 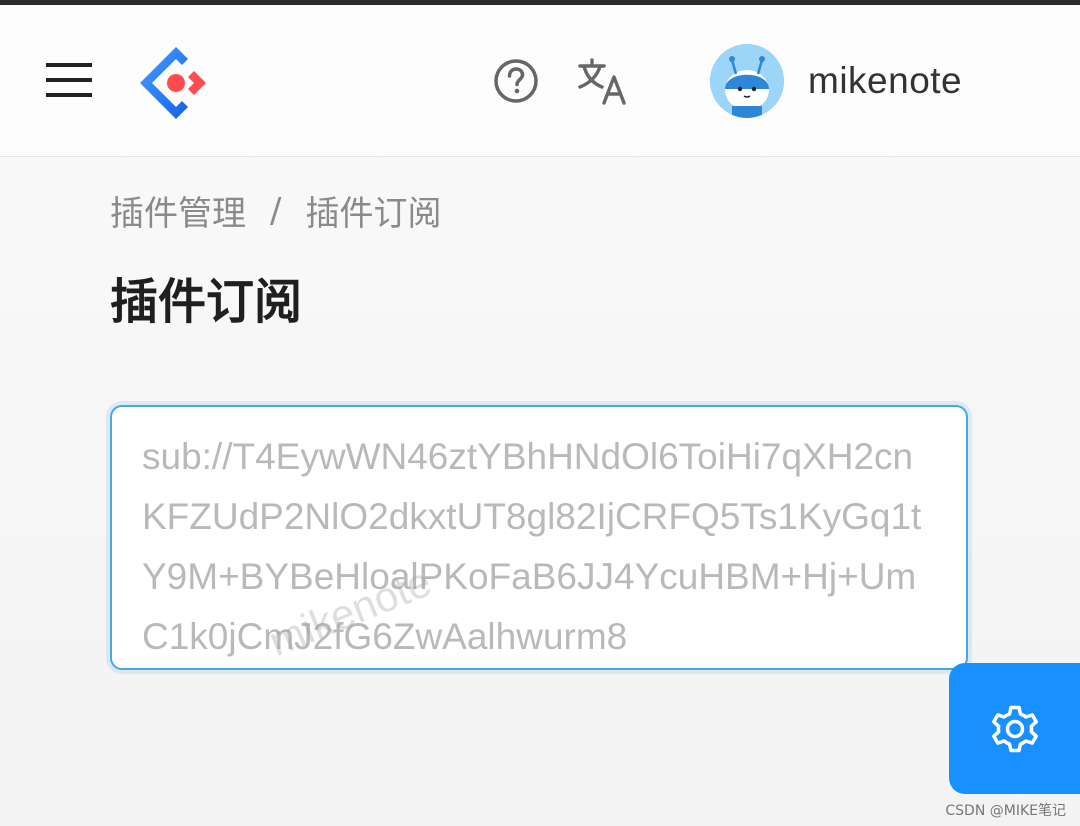 I want to click on user-avatar, so click(x=747, y=81).